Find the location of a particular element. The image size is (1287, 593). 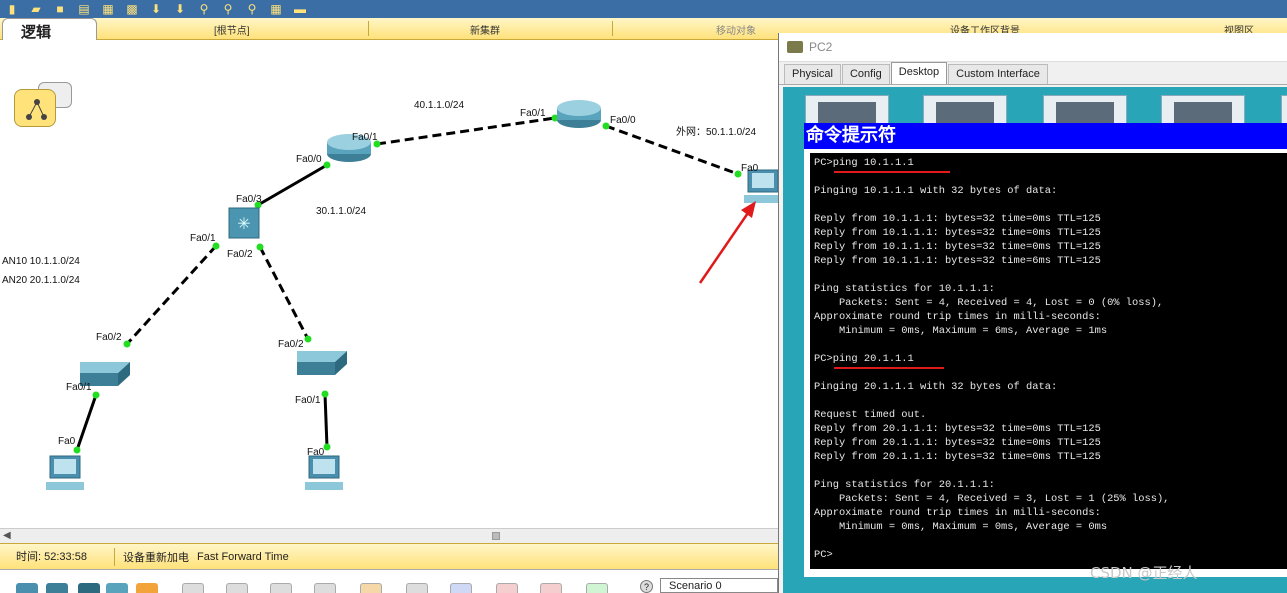

cmd-line: Ping statistics for 10.1.1.1: is located at coordinates (904, 289).